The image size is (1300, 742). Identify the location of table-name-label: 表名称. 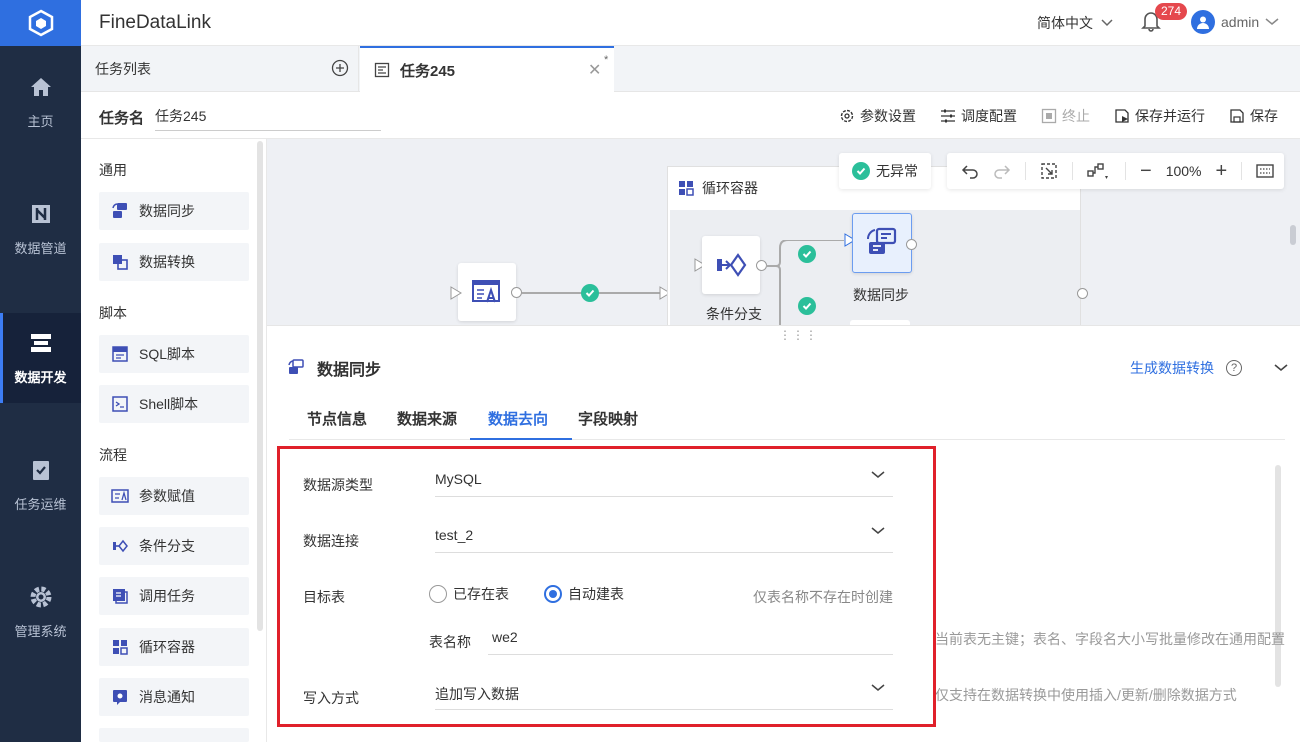
(450, 642).